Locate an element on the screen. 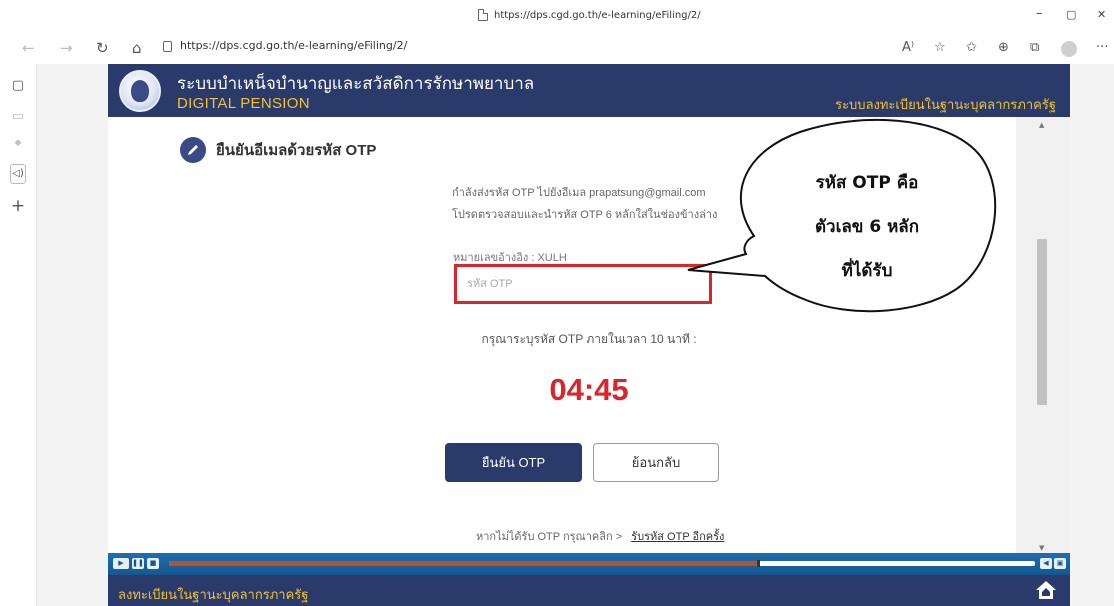 The image size is (1114, 606). page-icon is located at coordinates (483, 15).